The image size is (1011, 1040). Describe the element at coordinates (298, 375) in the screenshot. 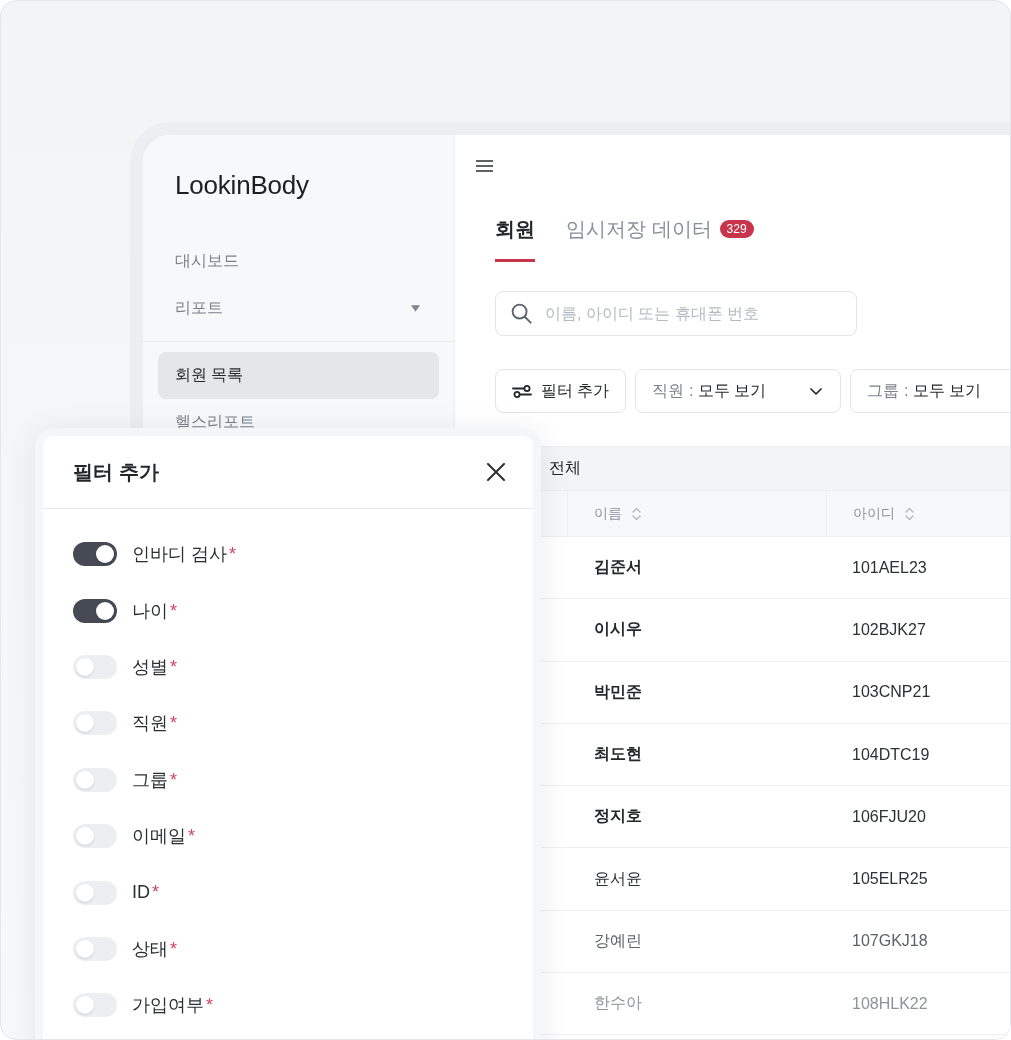

I see `sidebar-item: 회원 목록` at that location.